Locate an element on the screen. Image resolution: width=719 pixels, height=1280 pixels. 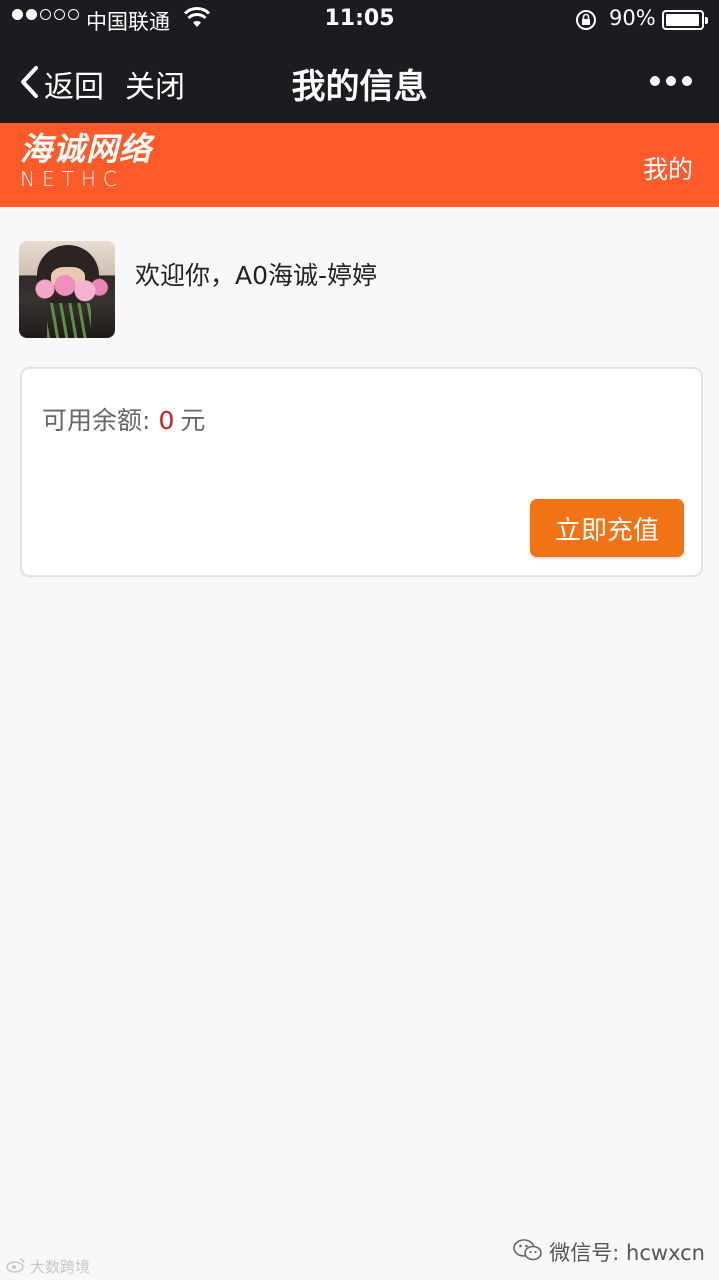
balance-unit: 元 is located at coordinates (193, 420).